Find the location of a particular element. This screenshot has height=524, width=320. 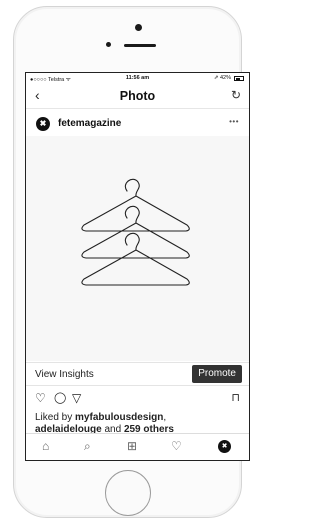

front-camera is located at coordinates (138, 27).